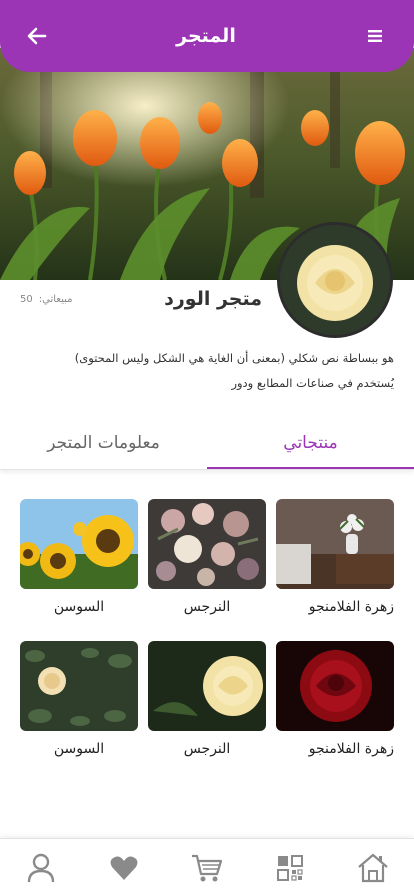 The height and width of the screenshot is (896, 414). Describe the element at coordinates (55, 299) in the screenshot. I see `sales-label: مبيعاتي:` at that location.